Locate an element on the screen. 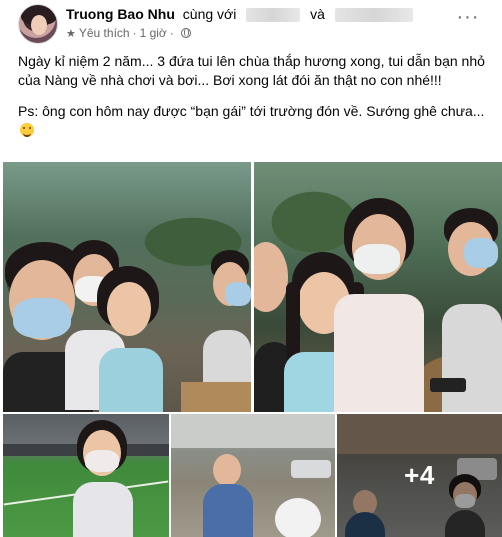 The height and width of the screenshot is (537, 502). post-time: 1 giờ is located at coordinates (153, 33).